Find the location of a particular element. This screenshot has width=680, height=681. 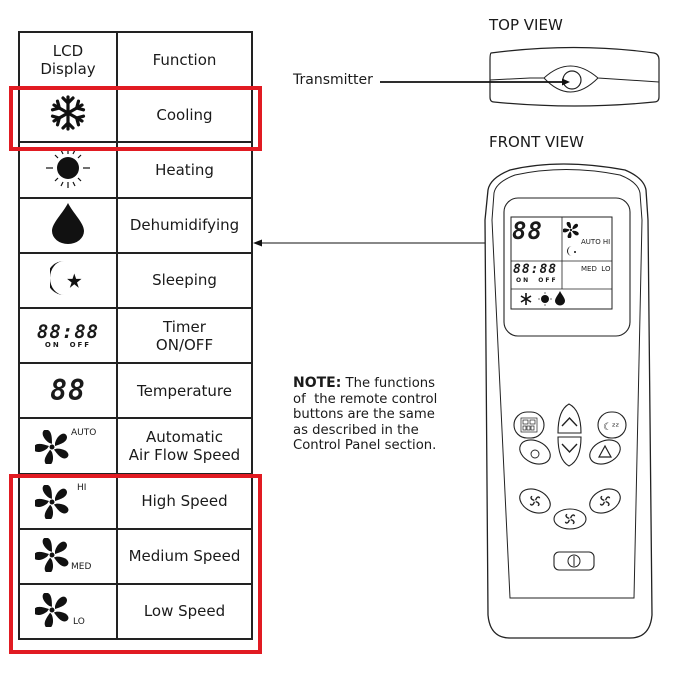

temperature-digits-icon: 88 is located at coordinates (68, 391).